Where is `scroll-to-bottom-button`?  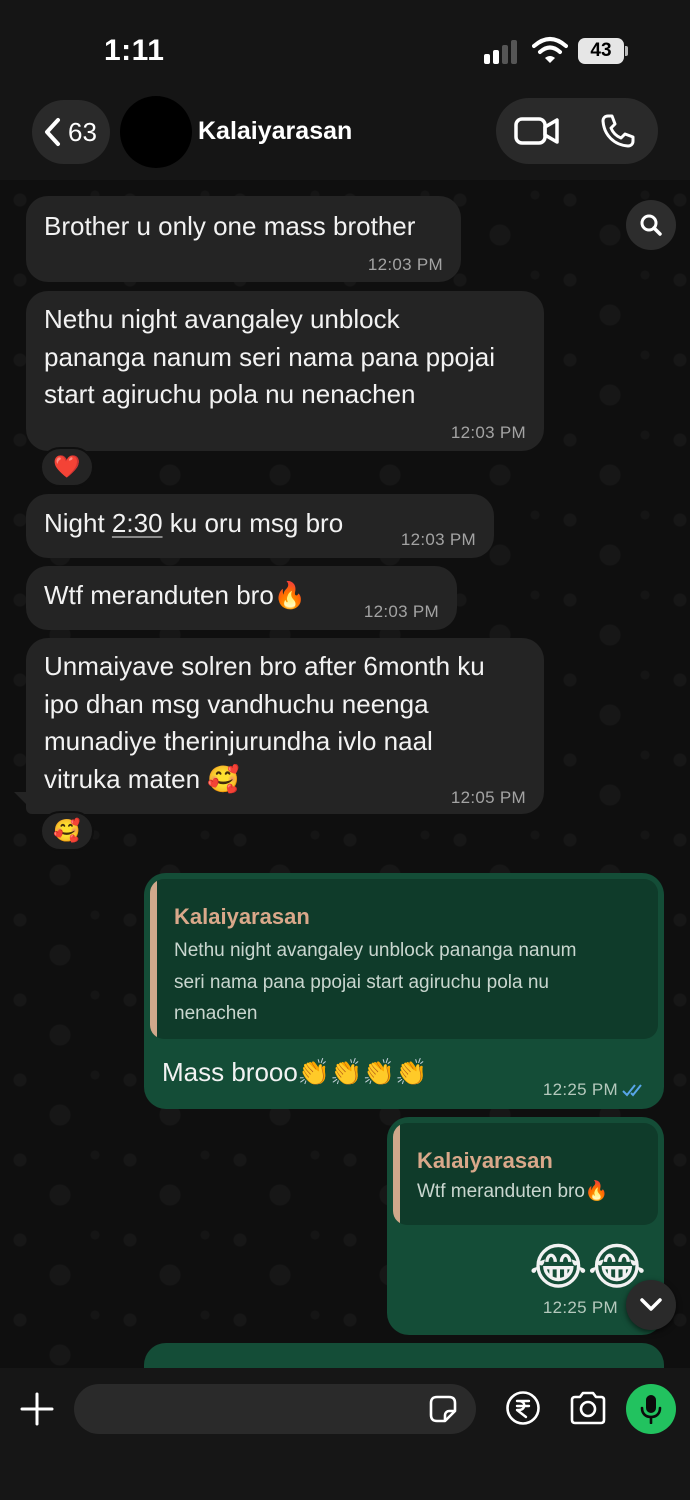 scroll-to-bottom-button is located at coordinates (651, 1305).